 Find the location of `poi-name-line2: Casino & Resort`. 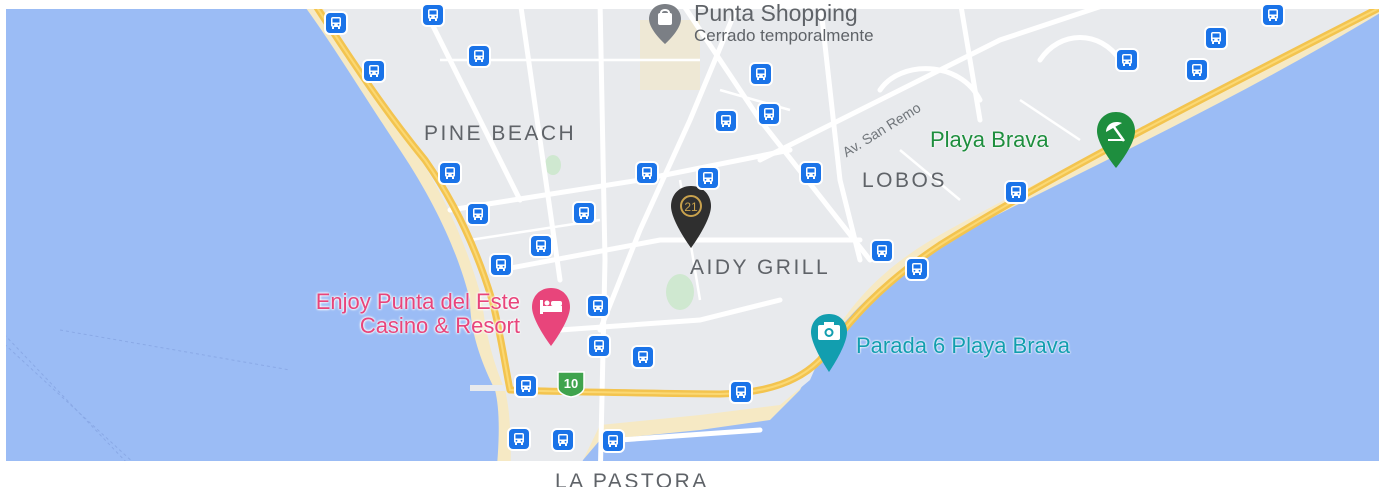

poi-name-line2: Casino & Resort is located at coordinates (439, 325).